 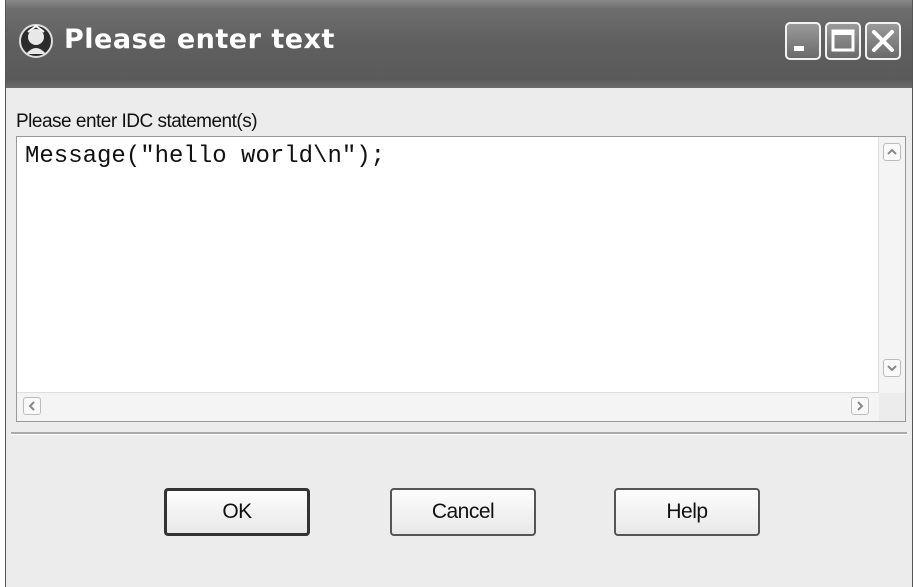 I want to click on maximize-icon, so click(x=843, y=40).